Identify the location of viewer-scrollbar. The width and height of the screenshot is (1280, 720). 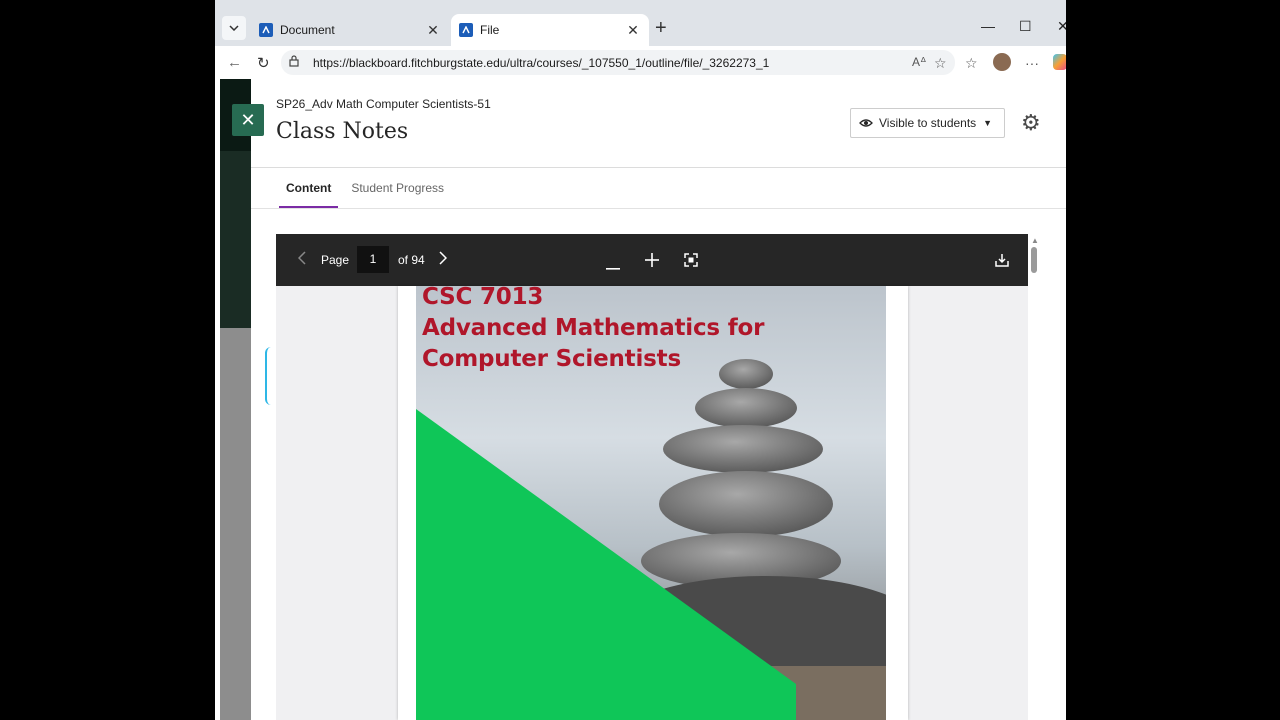
(1034, 260).